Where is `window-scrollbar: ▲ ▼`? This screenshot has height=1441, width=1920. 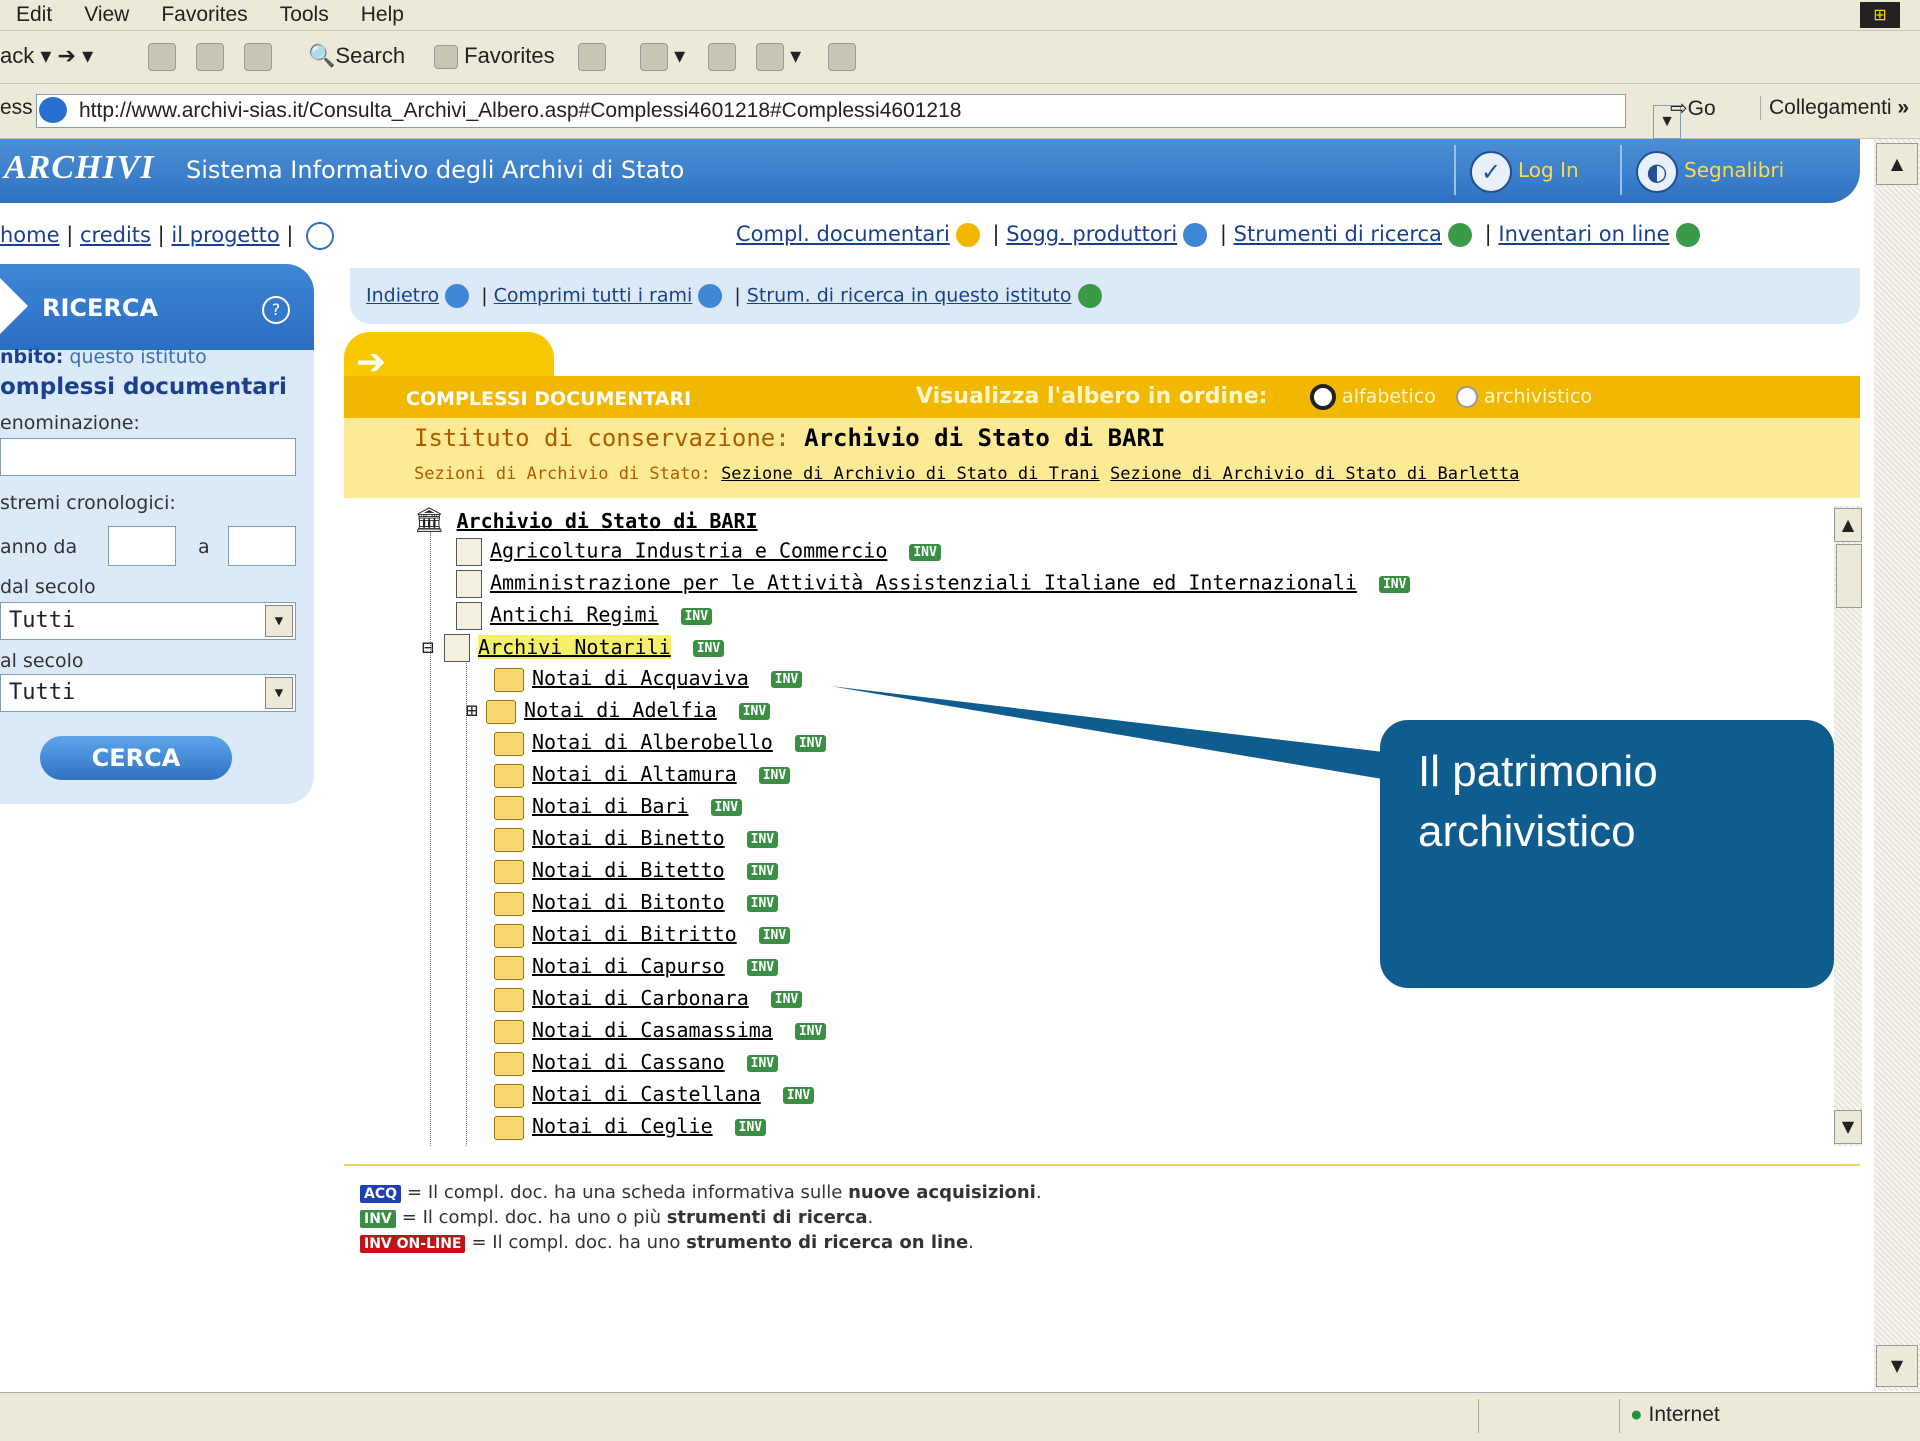
window-scrollbar: ▲ ▼ is located at coordinates (1897, 765).